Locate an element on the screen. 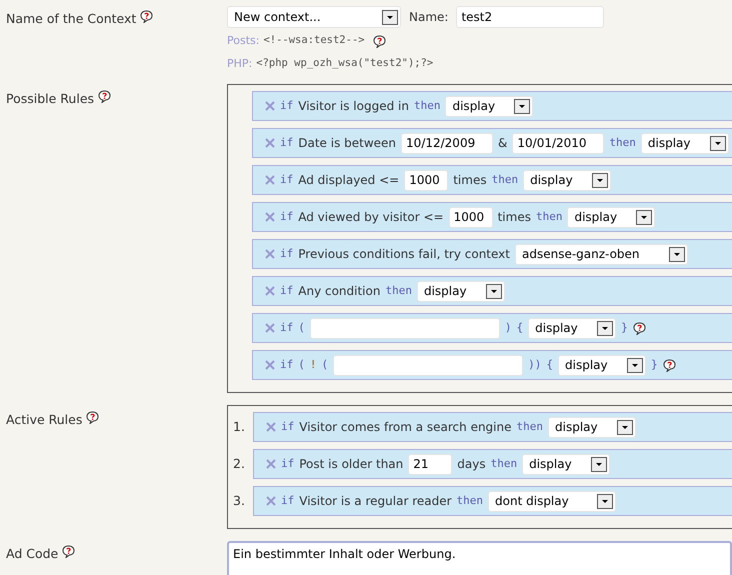 The height and width of the screenshot is (575, 732). field-label: Possible Rules is located at coordinates (50, 99).